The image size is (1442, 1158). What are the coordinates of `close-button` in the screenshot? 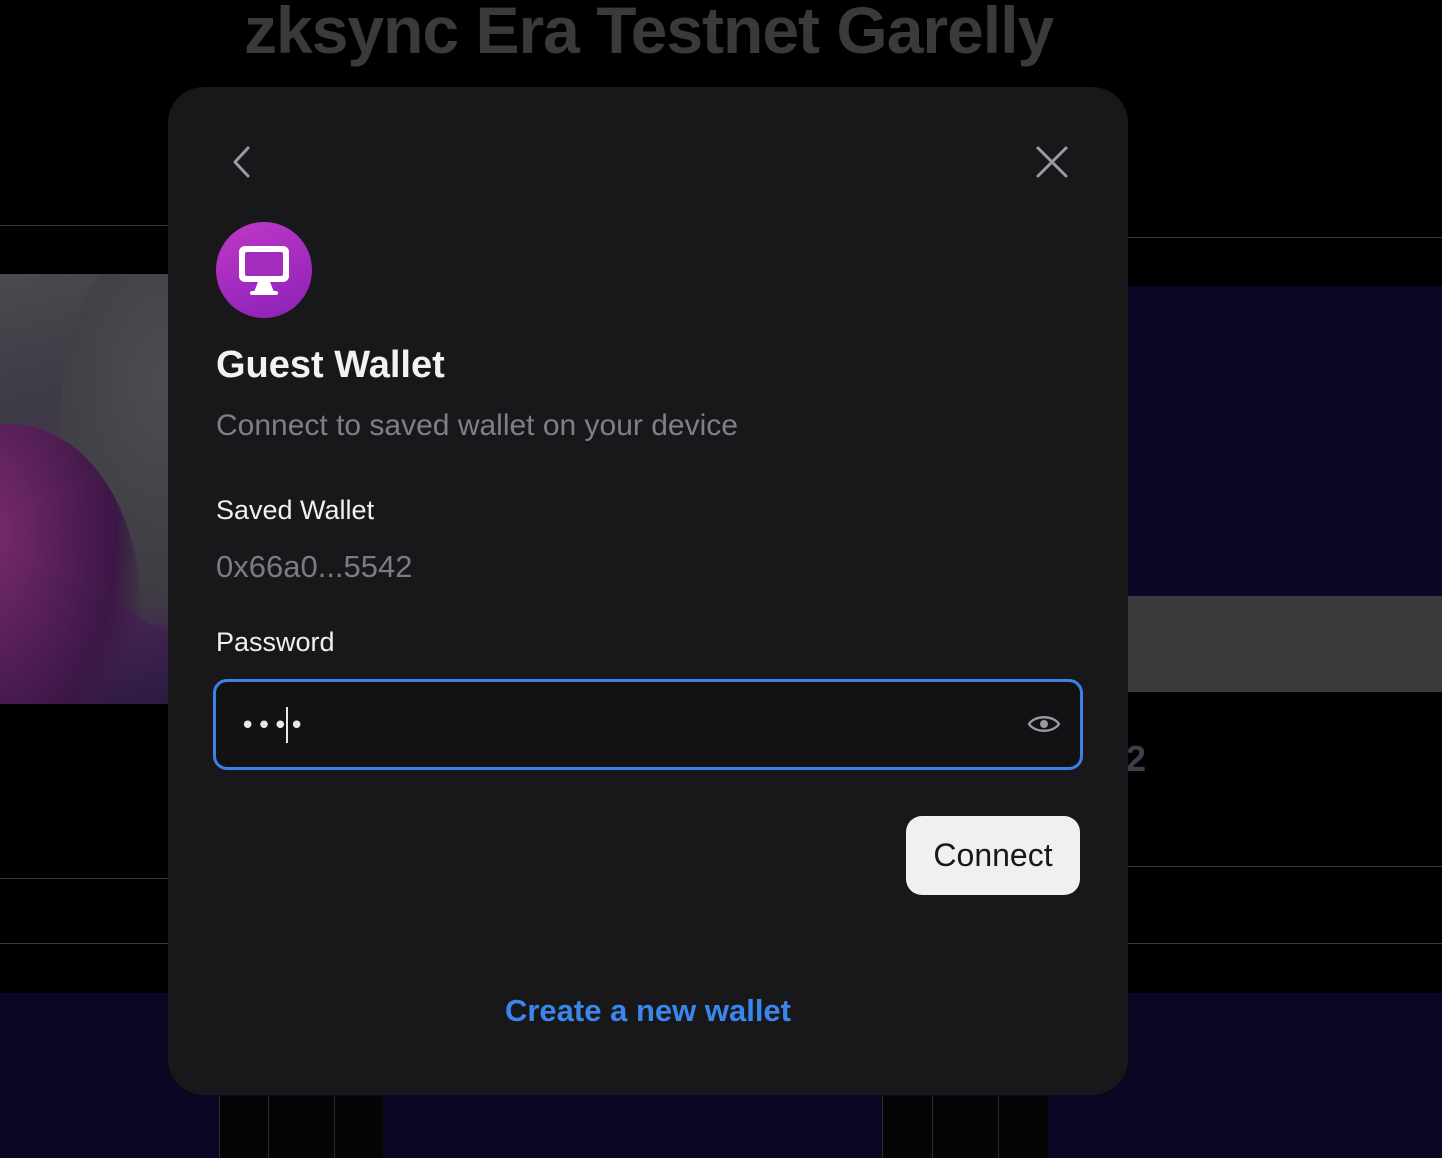 It's located at (1052, 162).